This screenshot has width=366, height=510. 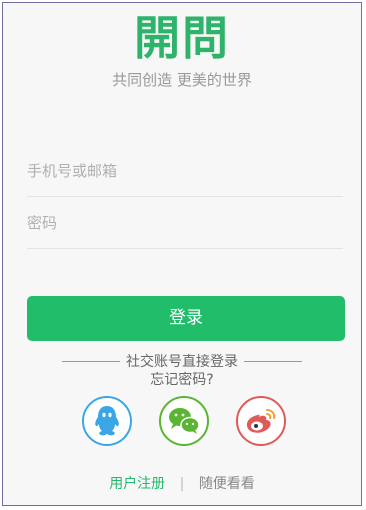 I want to click on password-field-row, so click(x=185, y=223).